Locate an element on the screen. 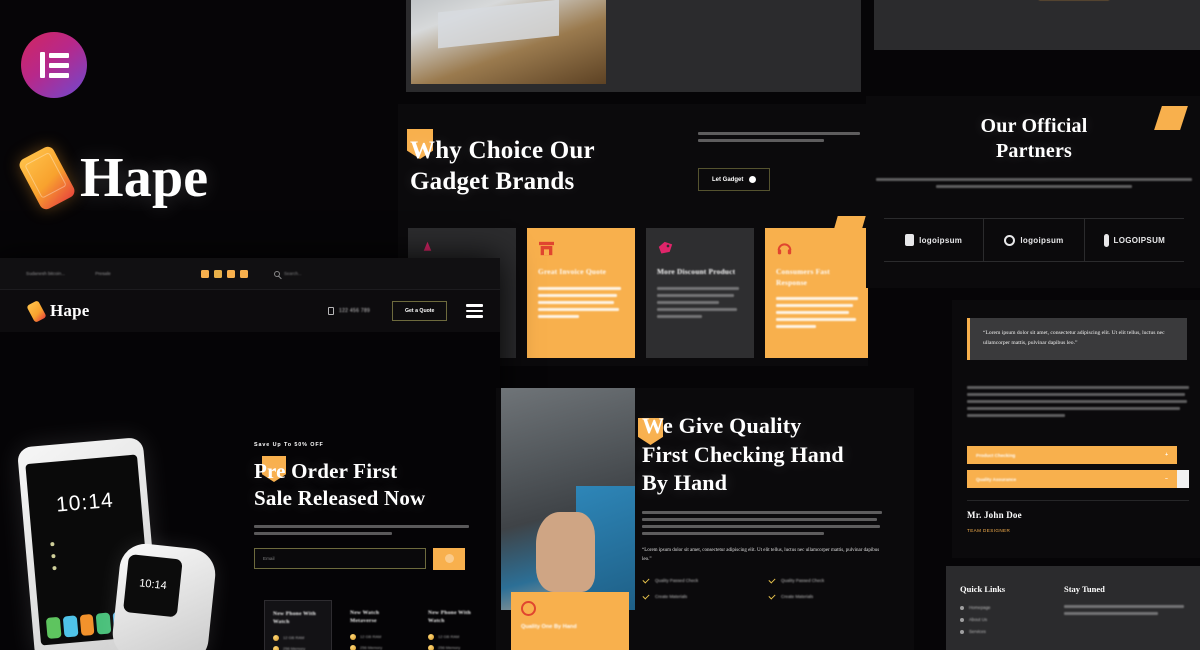  navbar-brand: Hape is located at coordinates (58, 311).